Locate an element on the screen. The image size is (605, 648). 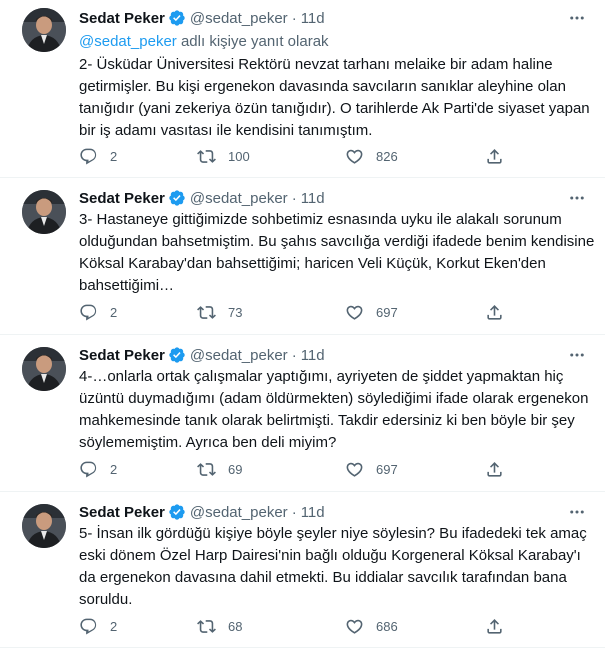
retweet-count: 100 is located at coordinates (239, 156).